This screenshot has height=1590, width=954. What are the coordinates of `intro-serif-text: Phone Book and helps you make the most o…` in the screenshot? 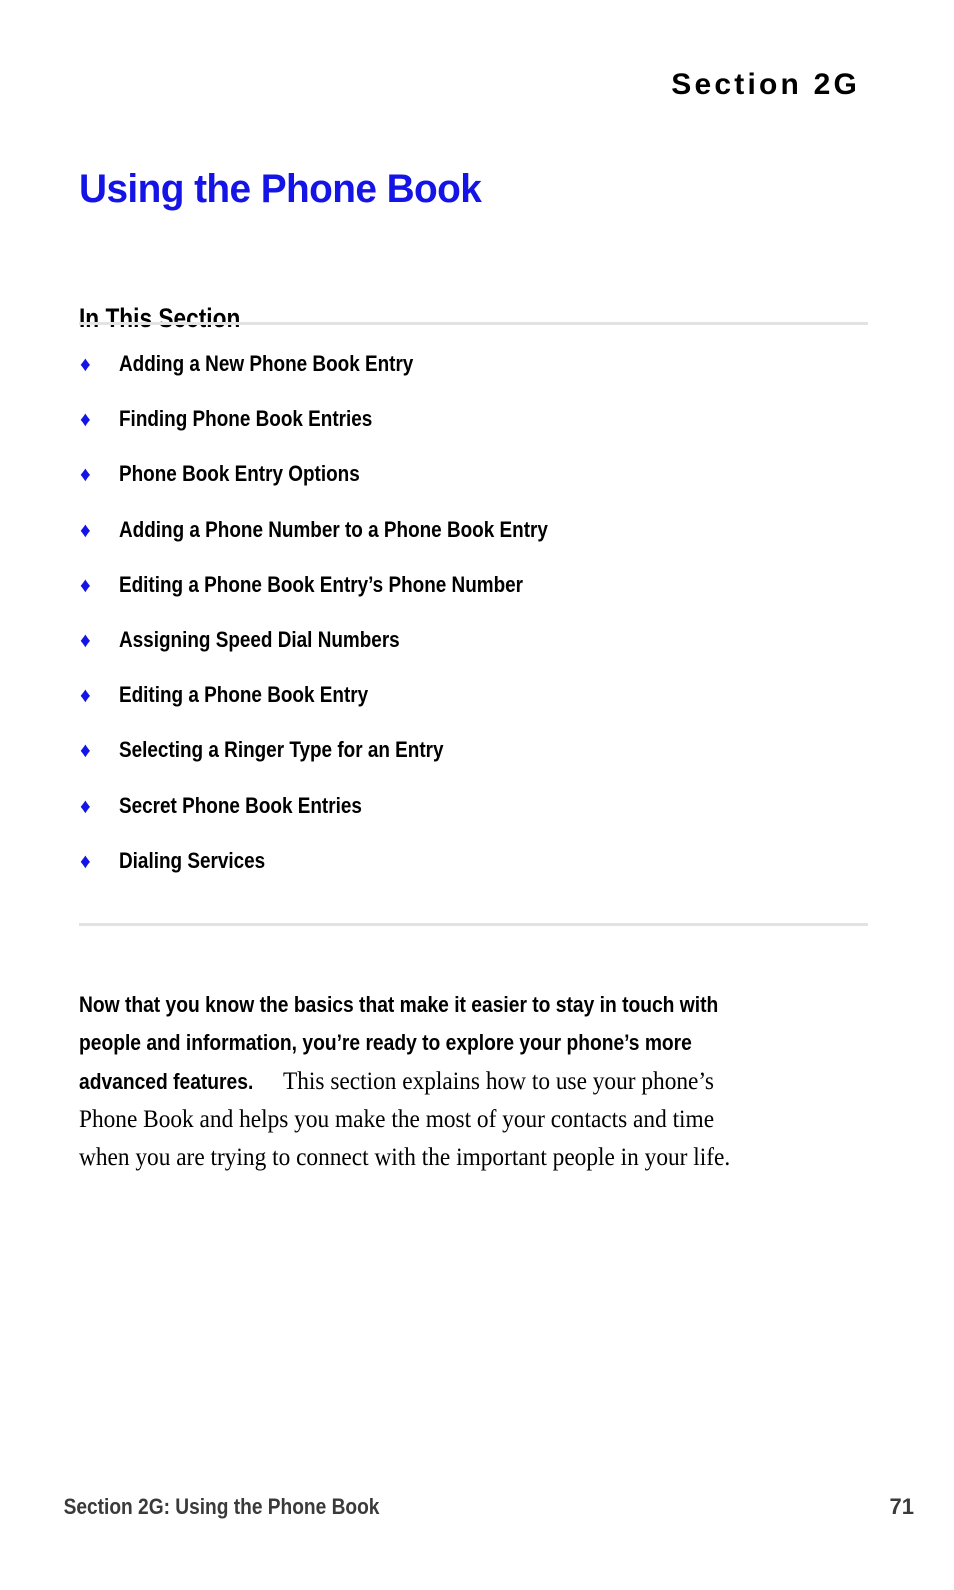 It's located at (397, 1118).